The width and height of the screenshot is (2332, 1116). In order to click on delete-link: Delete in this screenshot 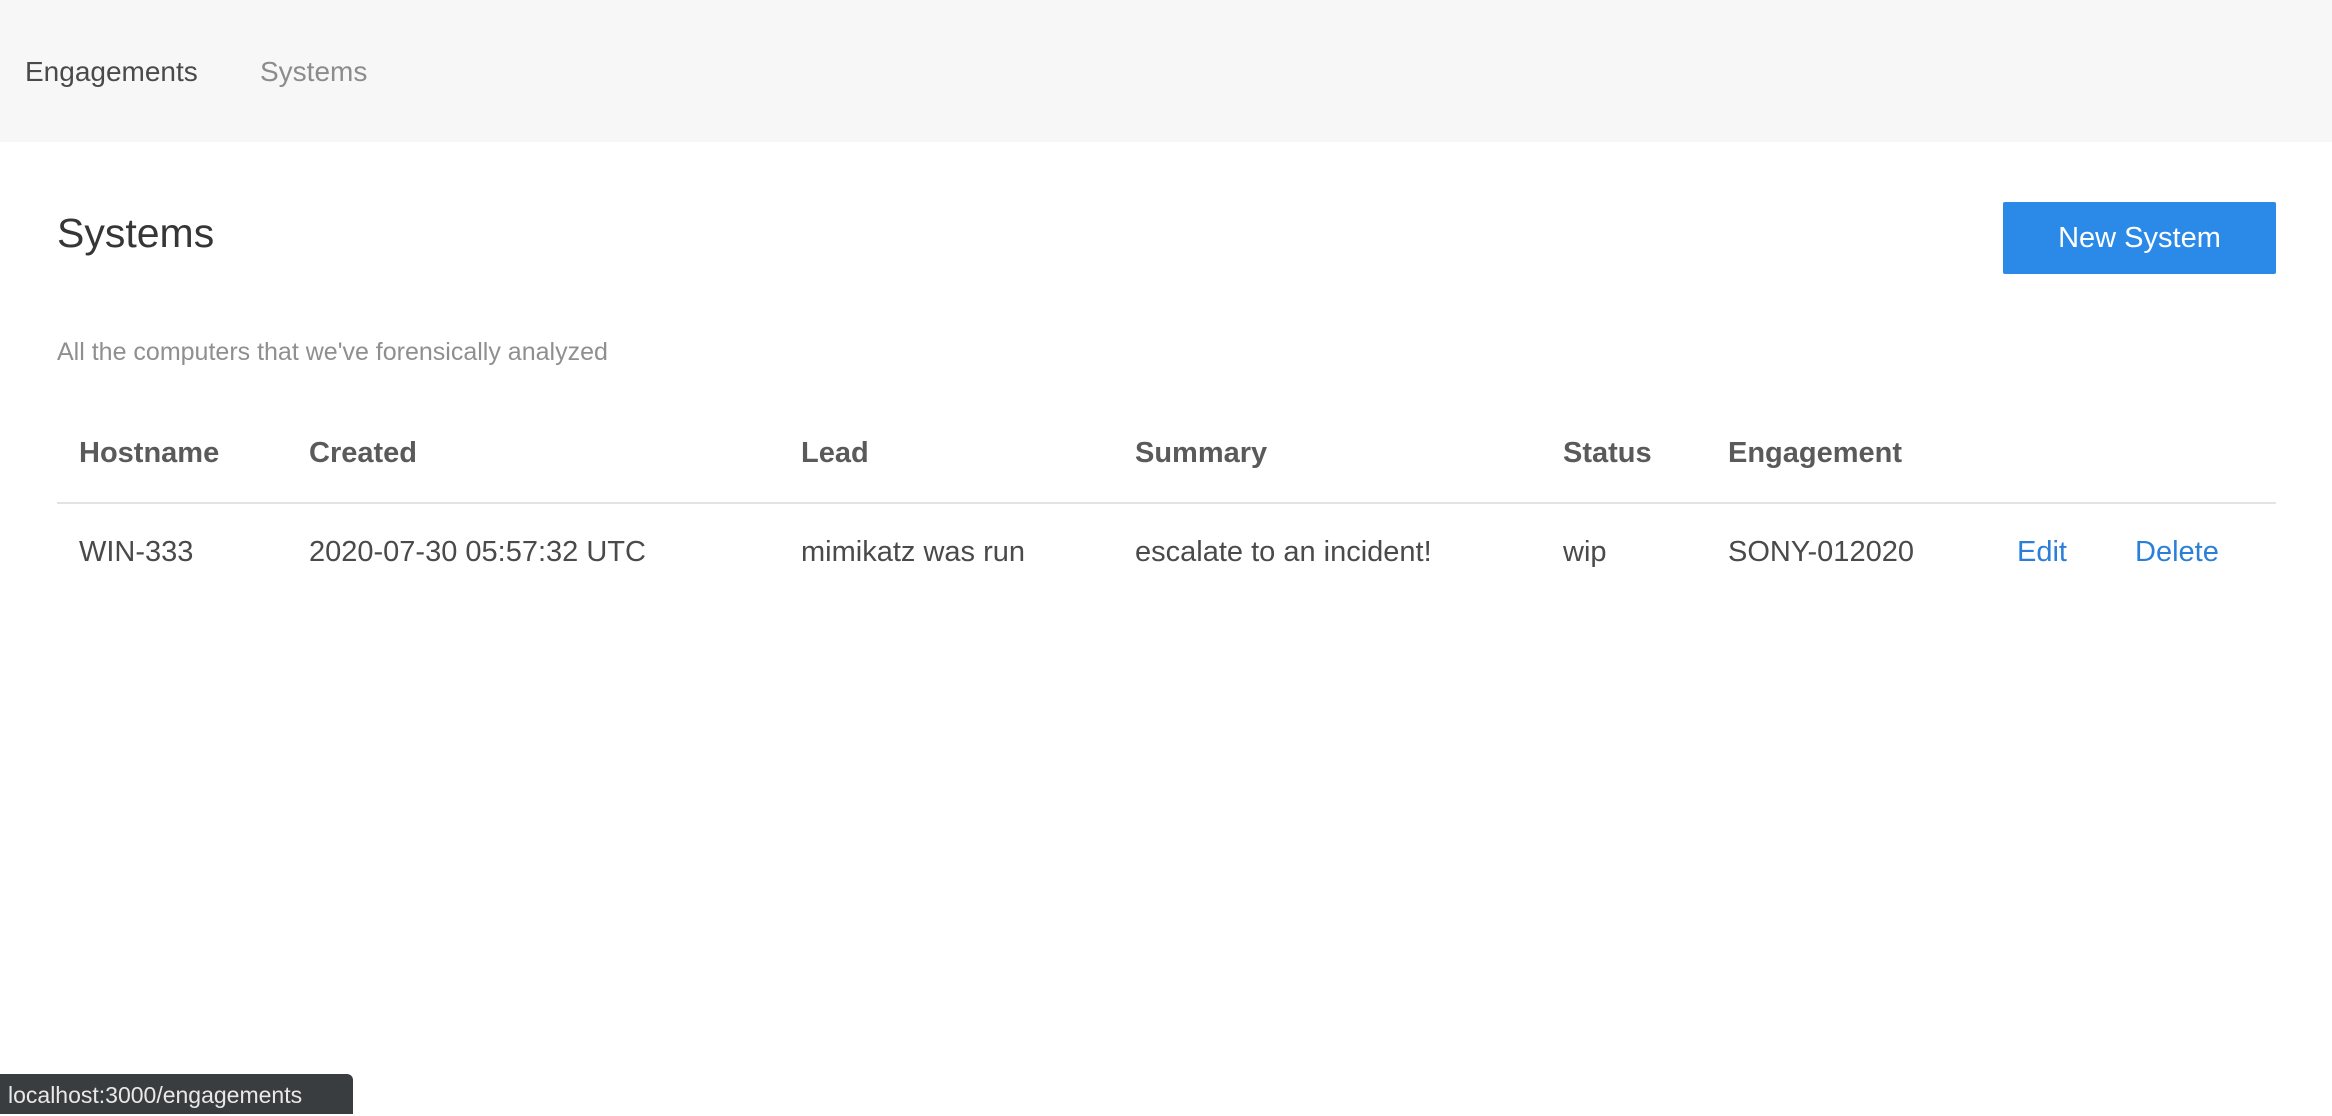, I will do `click(2177, 552)`.